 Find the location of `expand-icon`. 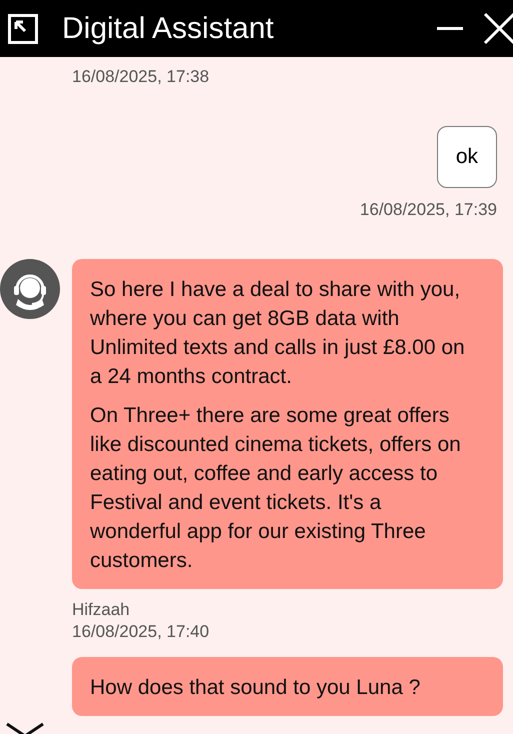

expand-icon is located at coordinates (23, 29).